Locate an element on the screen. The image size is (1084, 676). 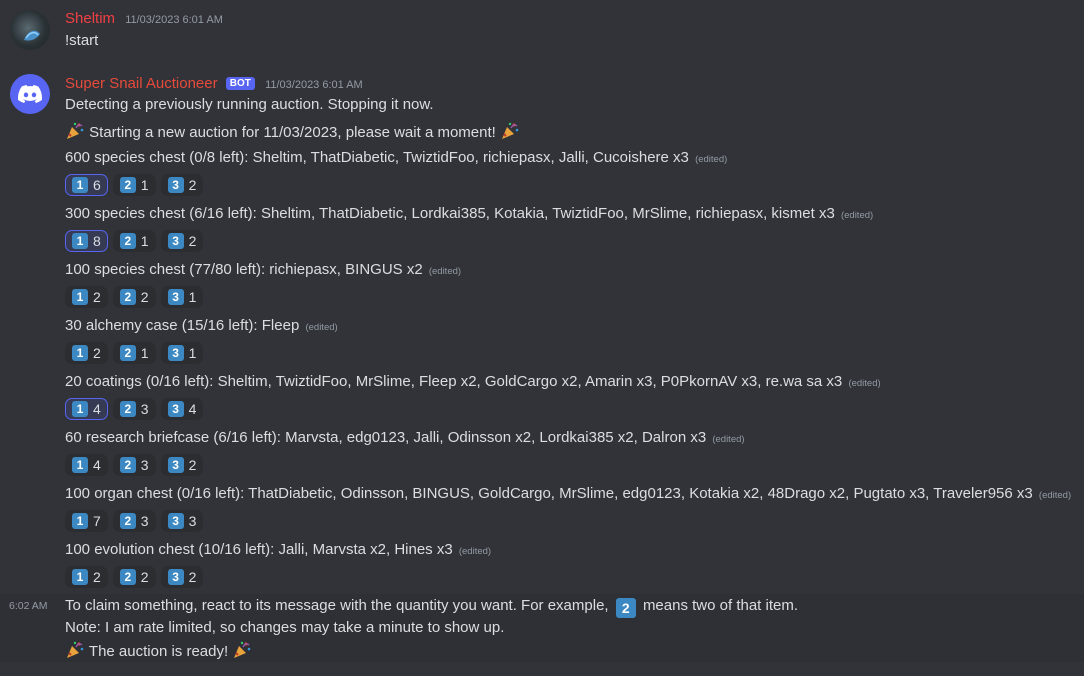
reaction-button: 17 is located at coordinates (86, 521).